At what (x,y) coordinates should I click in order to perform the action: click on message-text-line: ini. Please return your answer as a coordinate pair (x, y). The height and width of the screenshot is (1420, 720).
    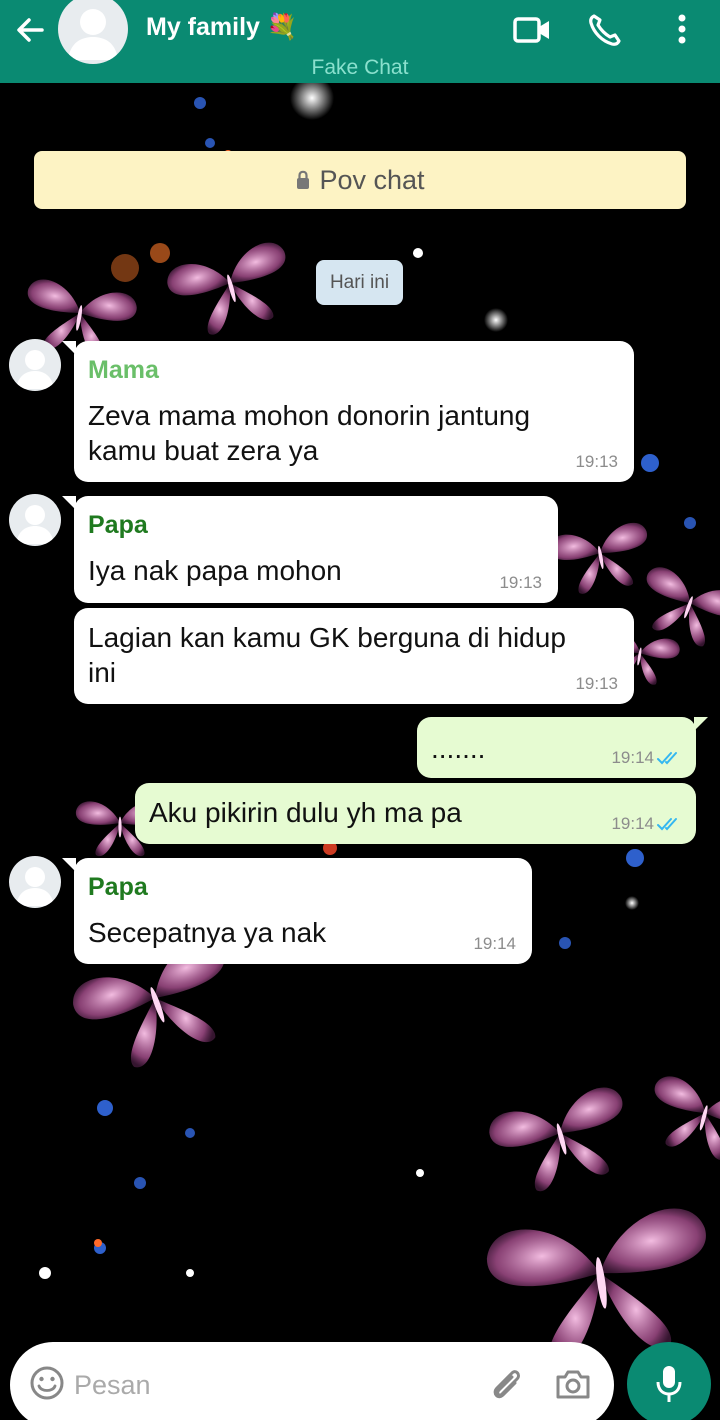
    Looking at the image, I should click on (102, 672).